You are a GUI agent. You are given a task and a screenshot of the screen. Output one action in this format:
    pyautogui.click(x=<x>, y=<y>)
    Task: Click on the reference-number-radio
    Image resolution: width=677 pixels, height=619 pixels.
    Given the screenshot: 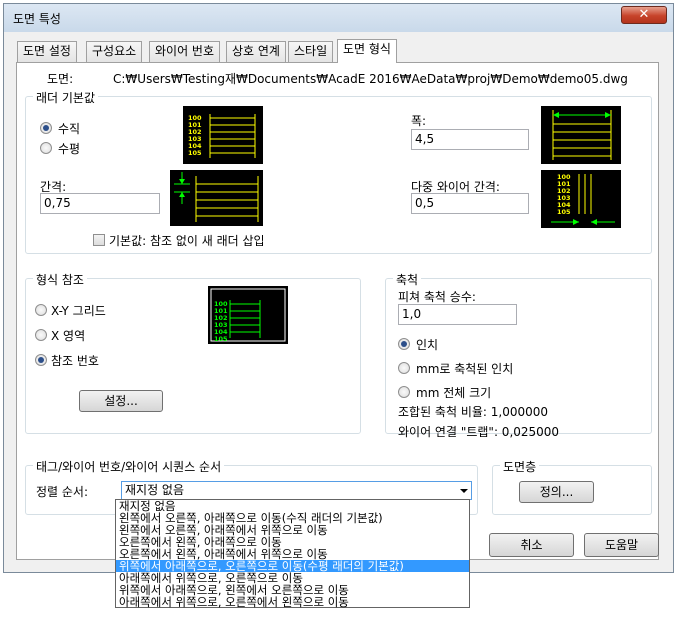 What is the action you would take?
    pyautogui.click(x=41, y=360)
    